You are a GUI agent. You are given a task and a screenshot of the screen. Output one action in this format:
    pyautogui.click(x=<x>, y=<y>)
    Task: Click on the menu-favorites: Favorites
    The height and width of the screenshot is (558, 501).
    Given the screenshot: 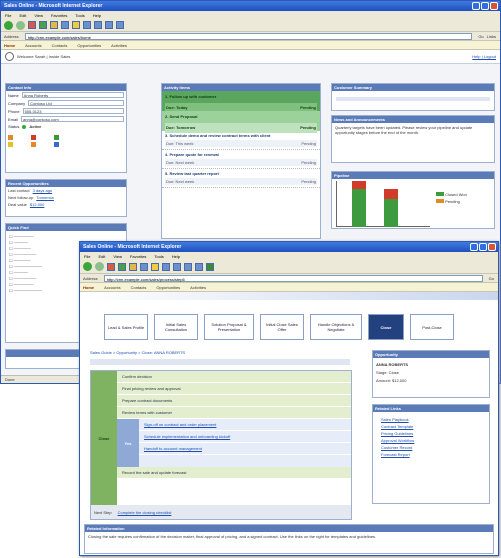 What is the action you would take?
    pyautogui.click(x=59, y=15)
    